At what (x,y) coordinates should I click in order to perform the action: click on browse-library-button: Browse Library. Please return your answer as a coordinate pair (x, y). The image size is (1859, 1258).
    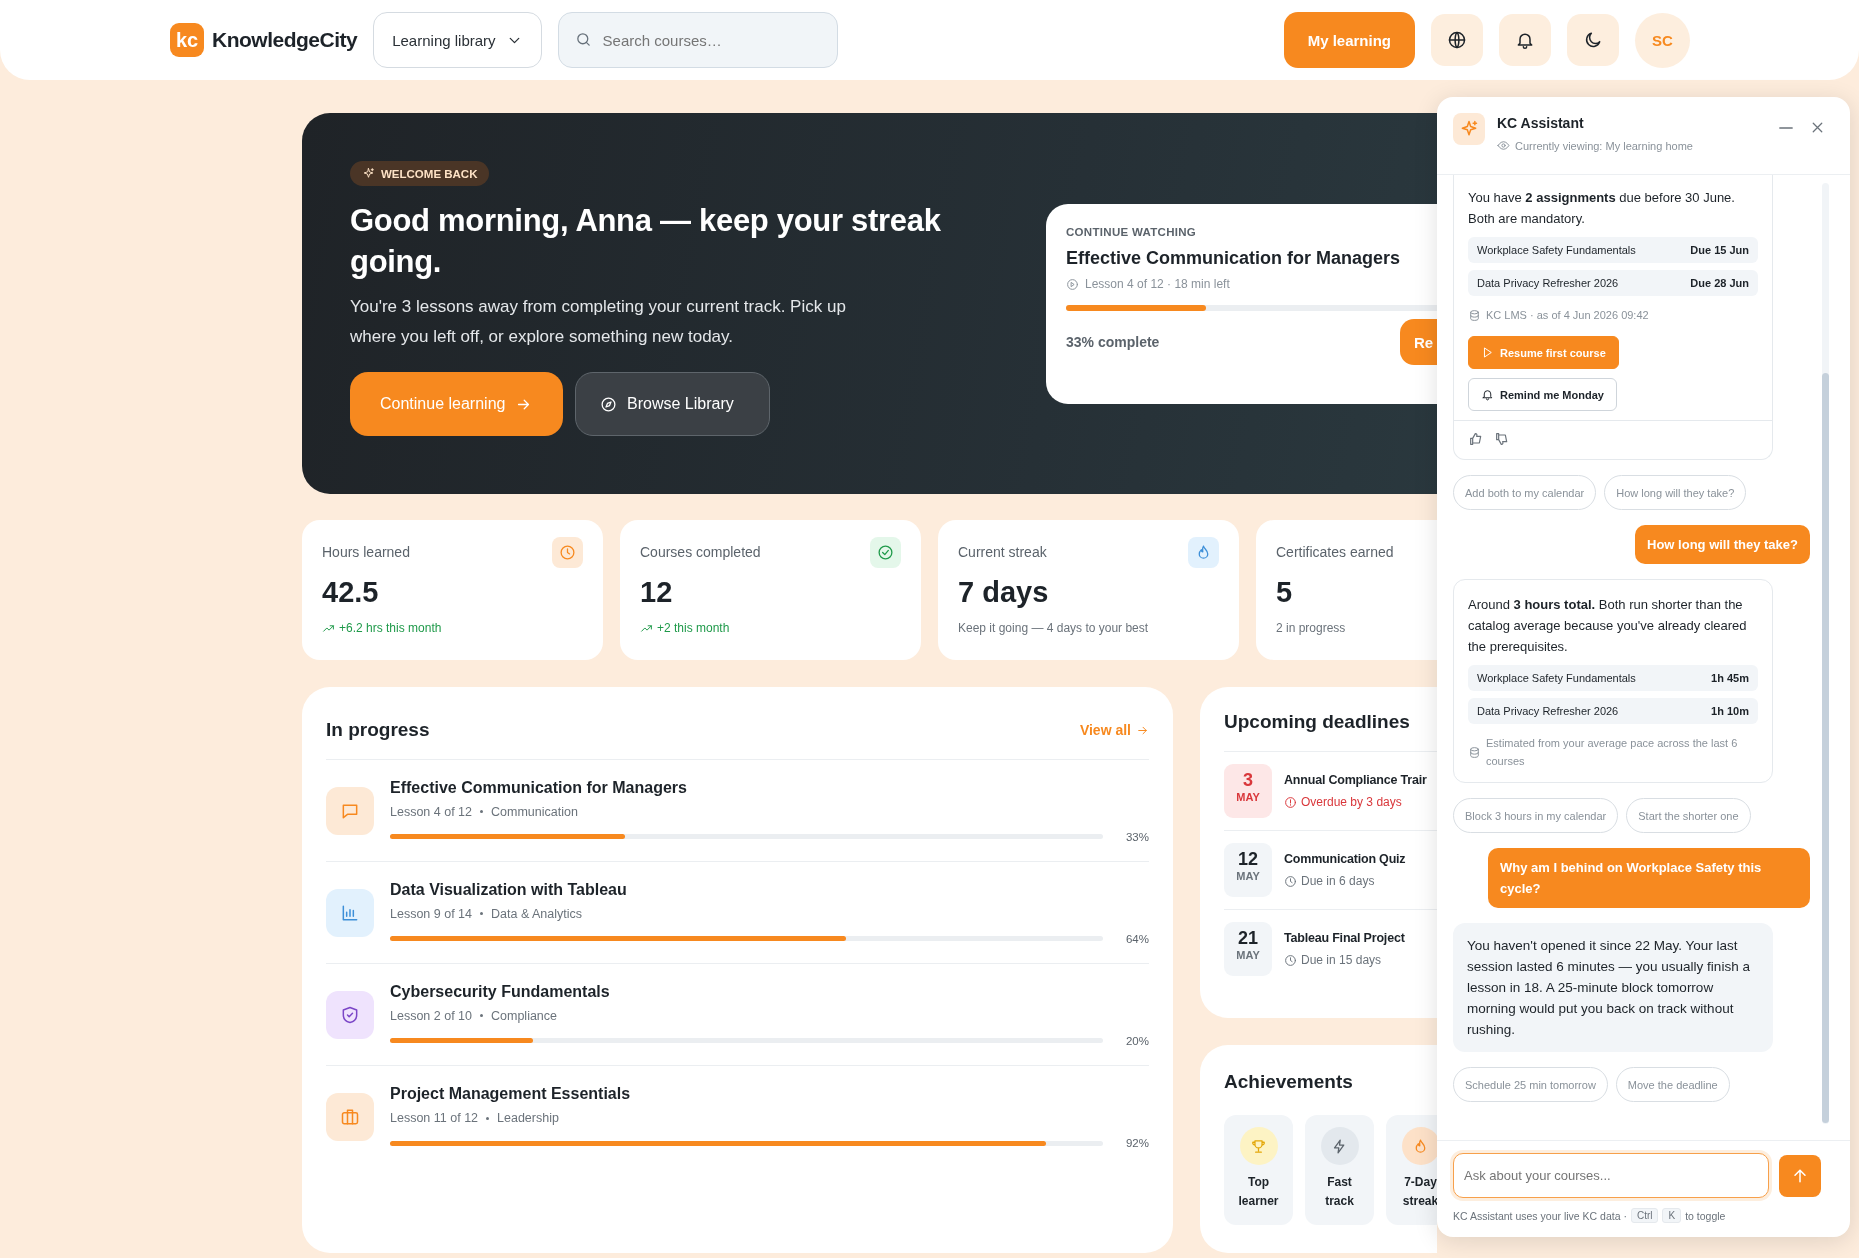
    Looking at the image, I should click on (672, 404).